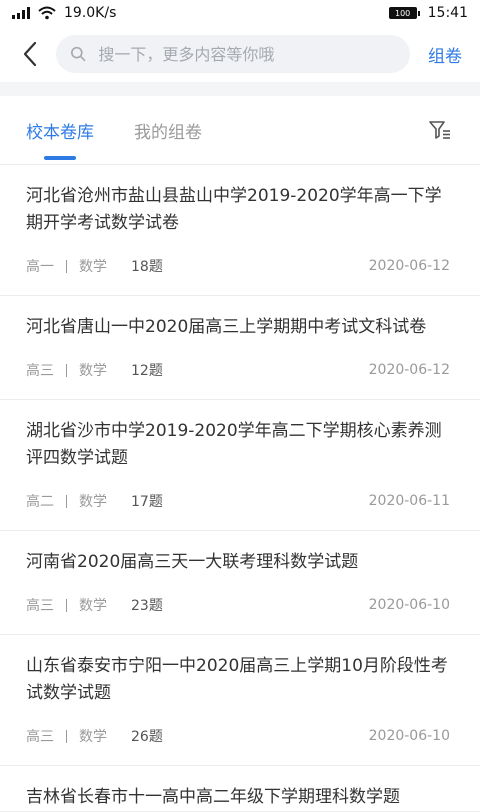 The height and width of the screenshot is (812, 480). What do you see at coordinates (409, 501) in the screenshot?
I see `item-date: 2020-06-11` at bounding box center [409, 501].